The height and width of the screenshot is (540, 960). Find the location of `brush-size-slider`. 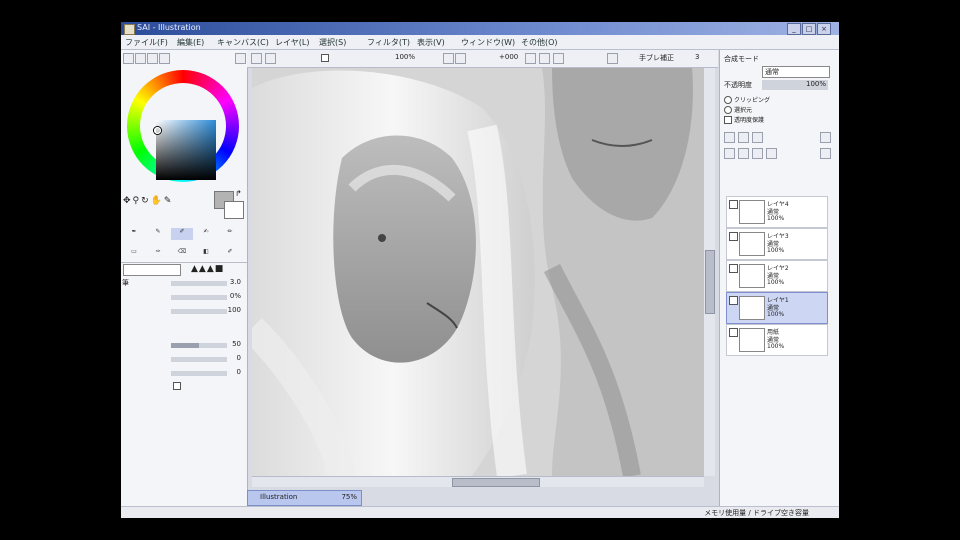

brush-size-slider is located at coordinates (199, 283).